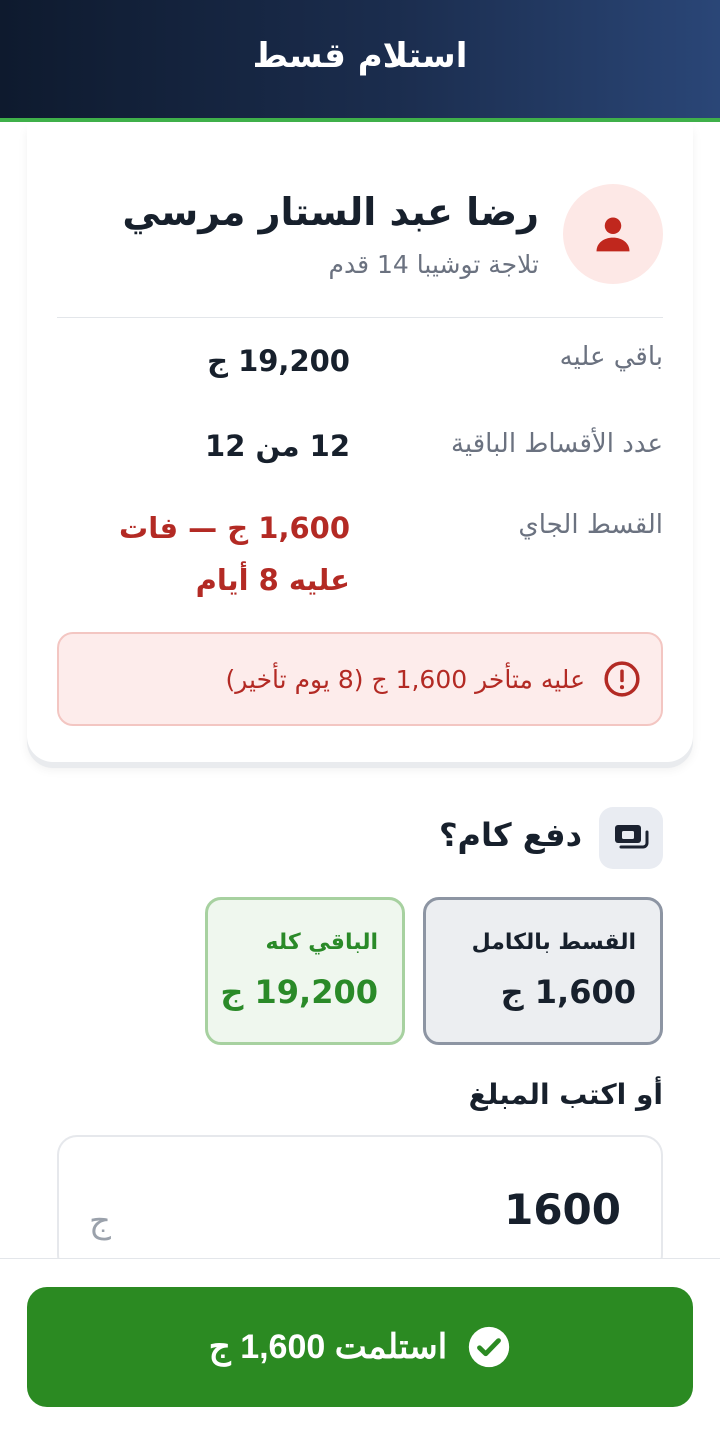 The height and width of the screenshot is (1440, 720). Describe the element at coordinates (278, 361) in the screenshot. I see `remaining-value: 19,200 ج` at that location.